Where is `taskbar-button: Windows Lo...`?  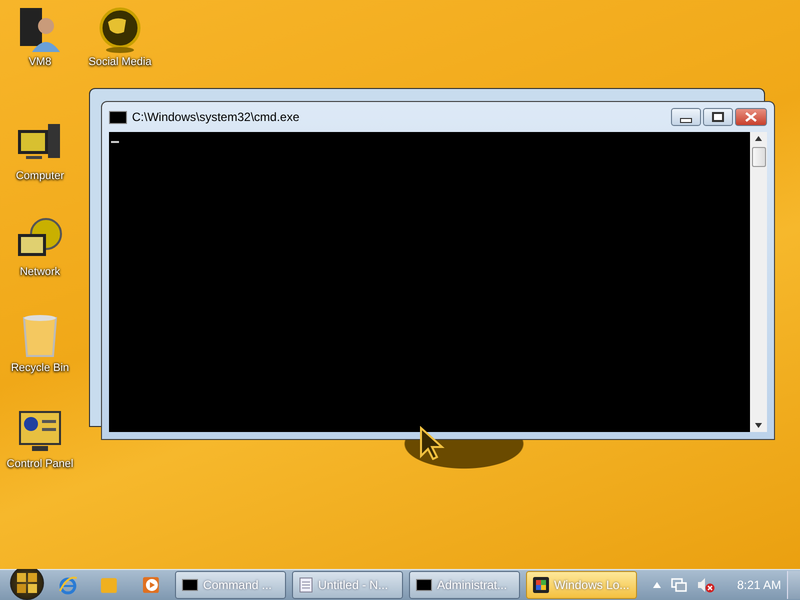
taskbar-button: Windows Lo... is located at coordinates (582, 585).